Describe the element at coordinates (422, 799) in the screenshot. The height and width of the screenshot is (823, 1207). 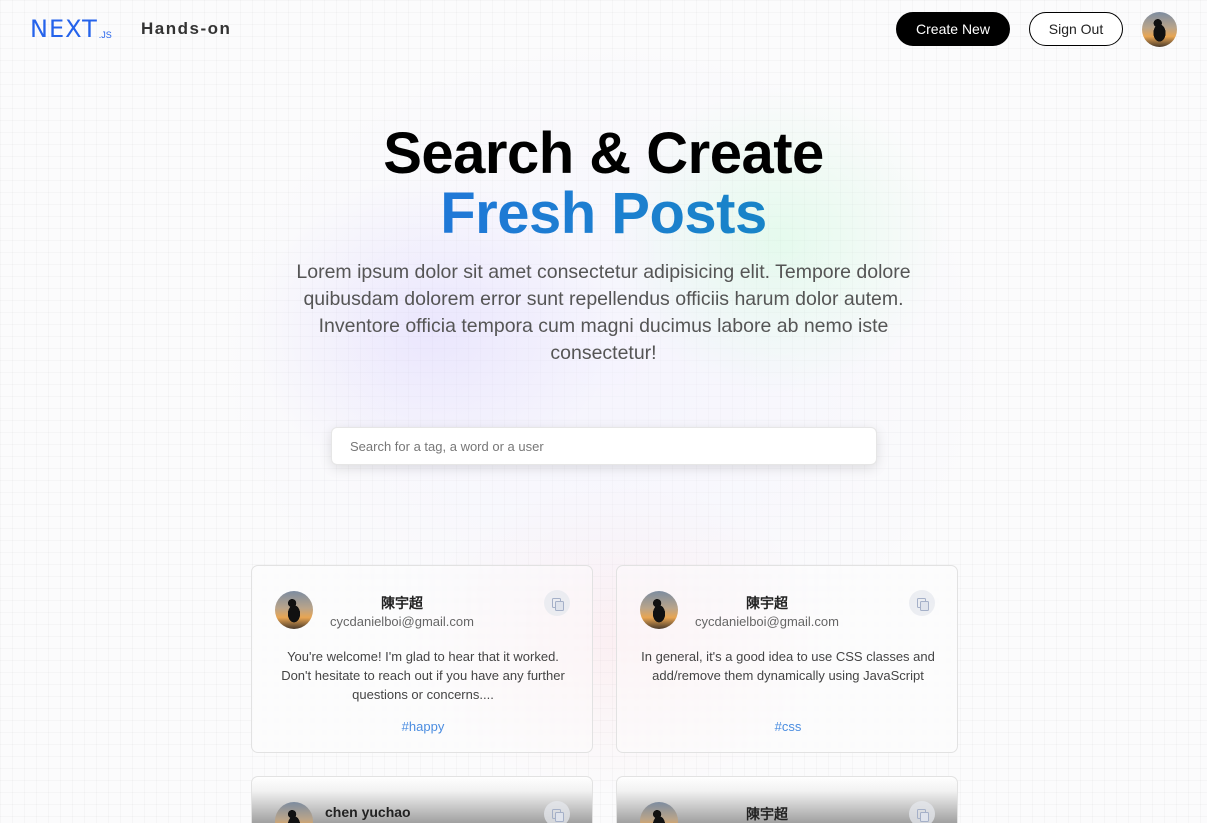
I see `post-card: chen yuchao` at that location.